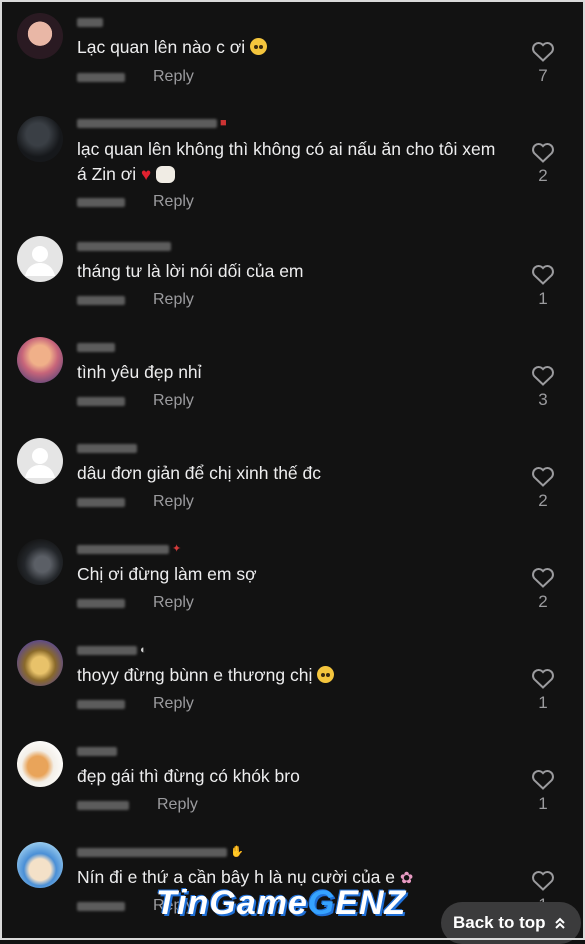  Describe the element at coordinates (129, 549) in the screenshot. I see `username-blurred: ✦` at that location.